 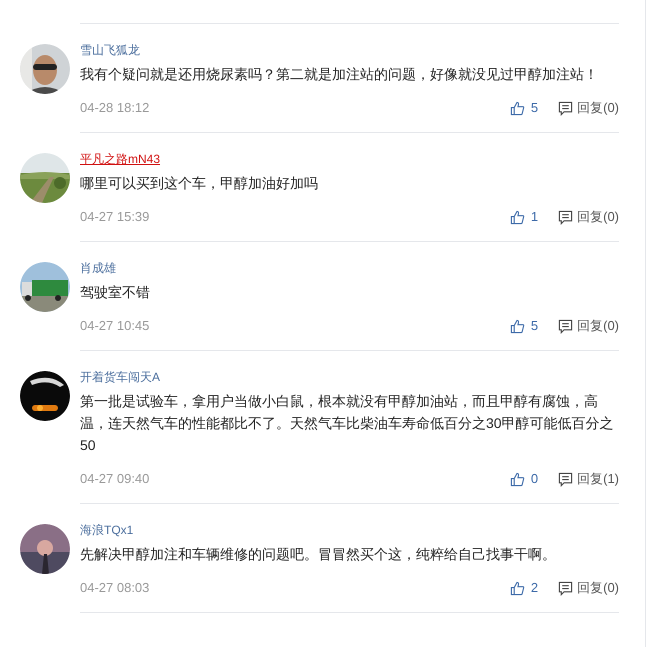 I want to click on comment-text: 先解决甲醇加注和车辆维修的问题吧。冒冒然买个这，纯粹给自己找事干啊。, so click(x=318, y=554).